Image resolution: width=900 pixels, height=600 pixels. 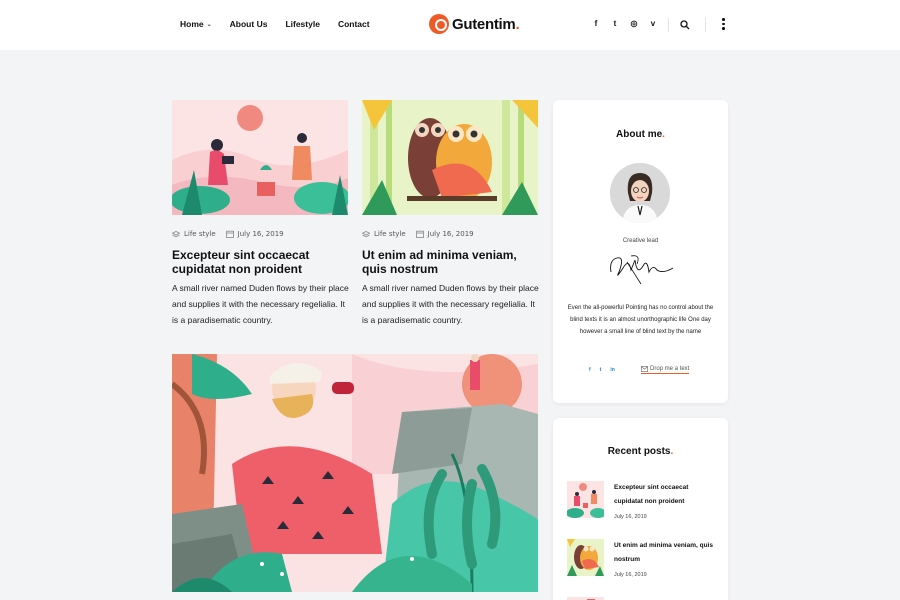 What do you see at coordinates (664, 553) in the screenshot?
I see `recent-post-title: Ut enim ad minima veniam, quis nostrum` at bounding box center [664, 553].